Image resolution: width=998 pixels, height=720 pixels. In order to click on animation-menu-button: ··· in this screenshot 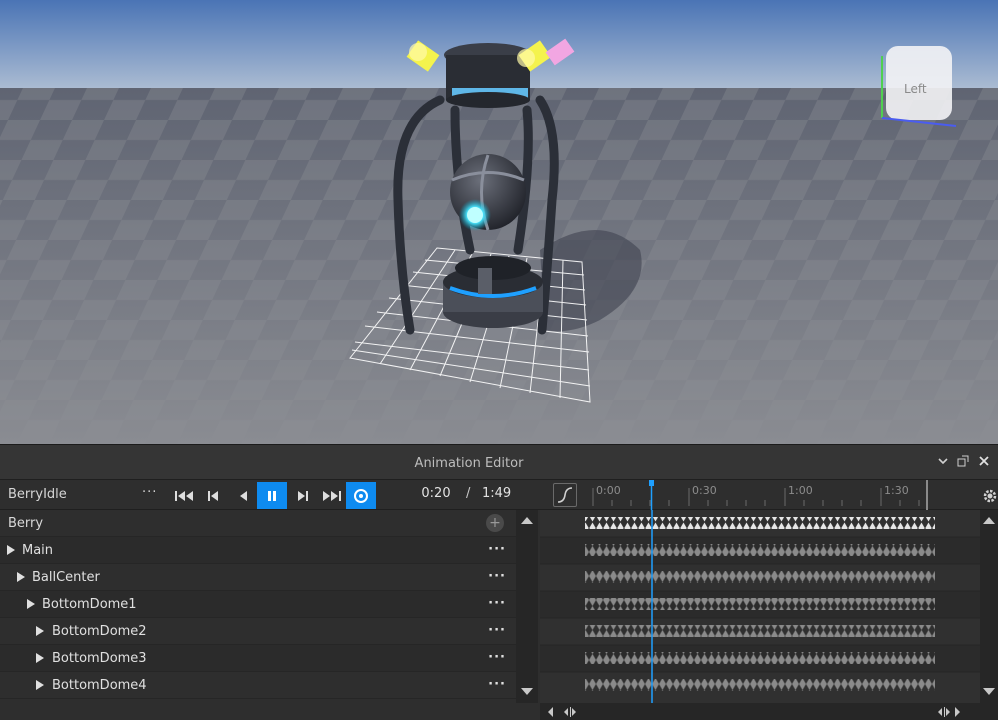, I will do `click(149, 492)`.